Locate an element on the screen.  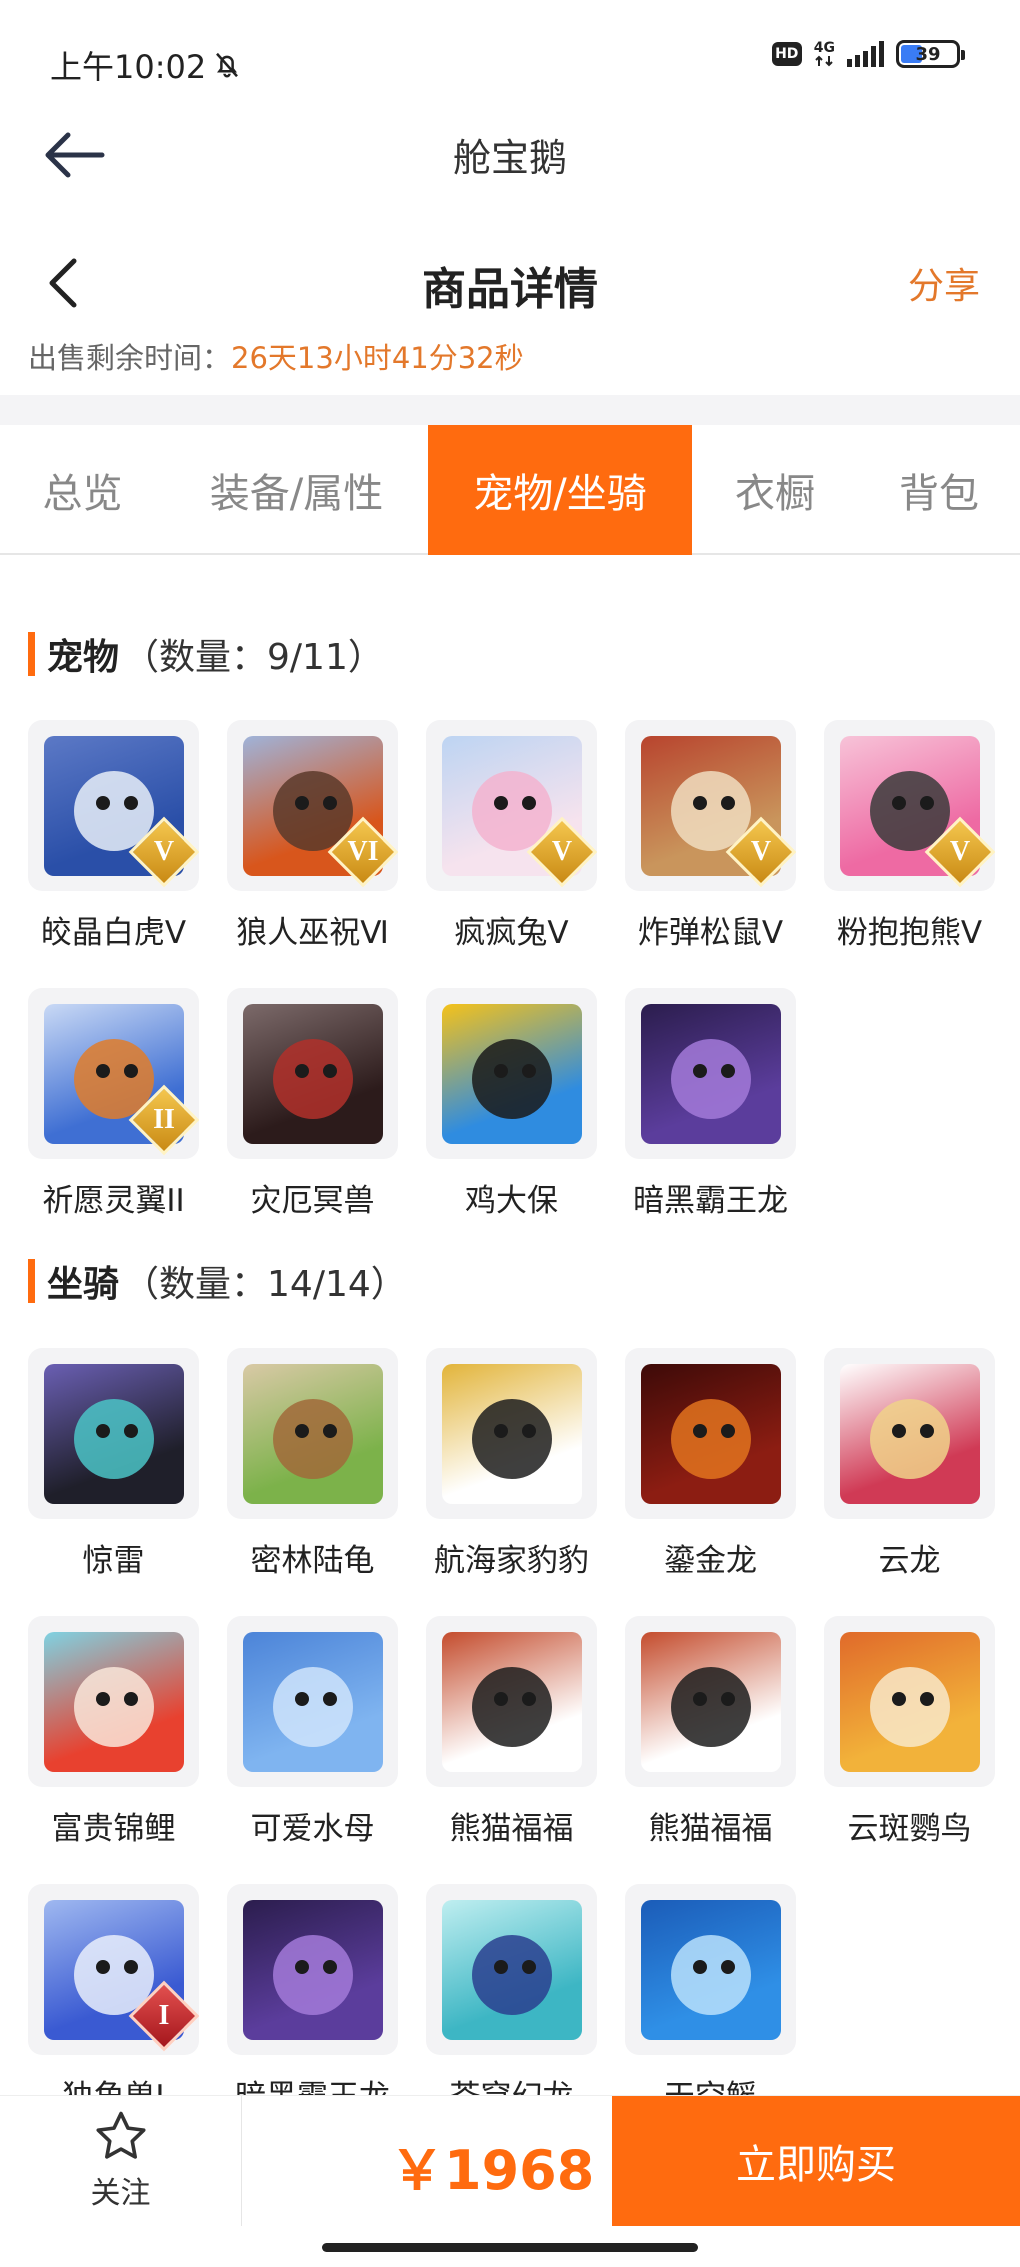
pet-card: II 祈愿灵翼II is located at coordinates (113, 1104).